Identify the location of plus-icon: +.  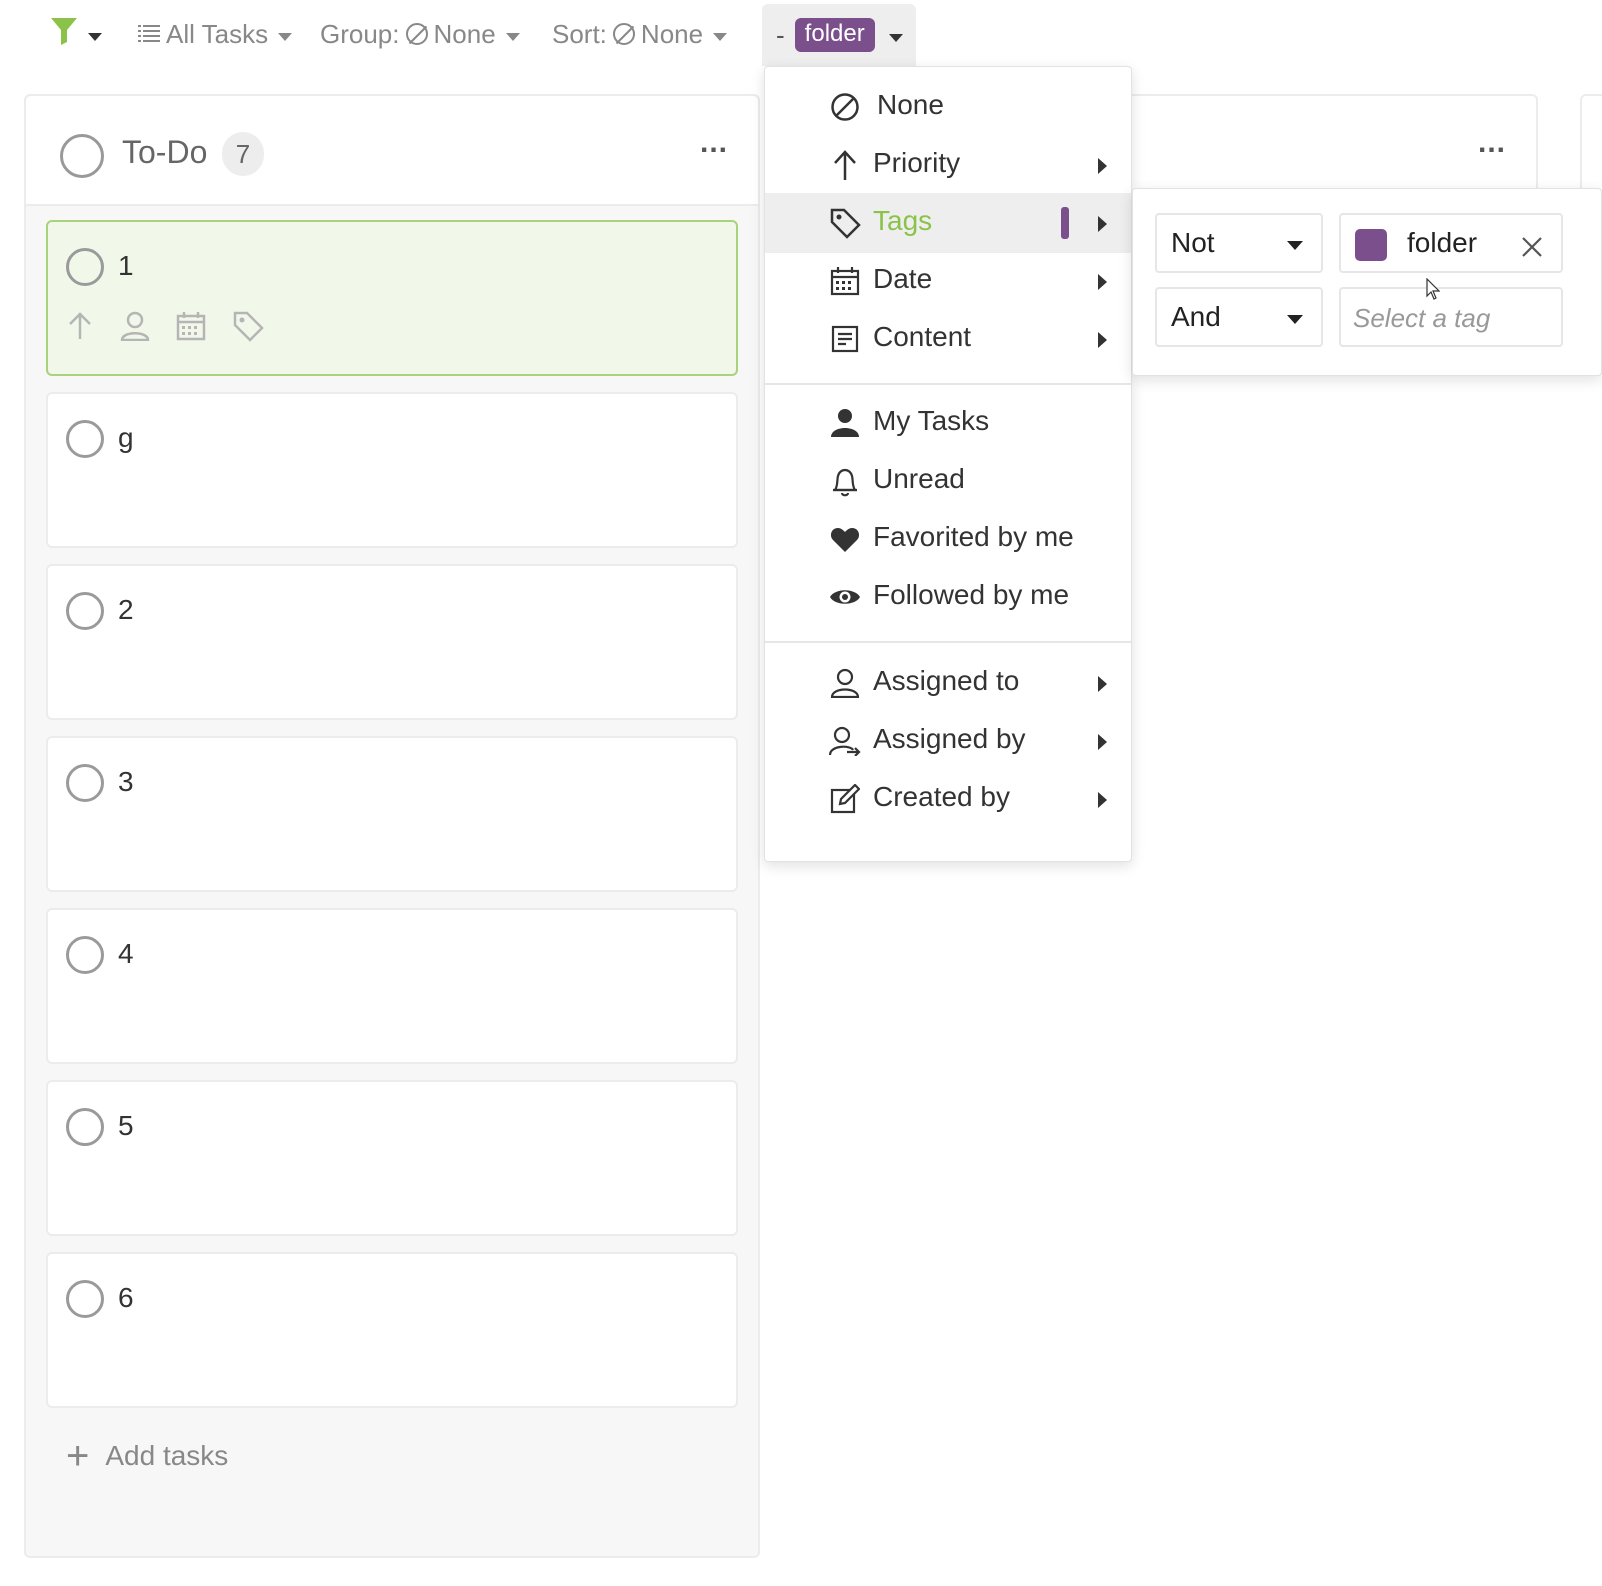
(78, 1456).